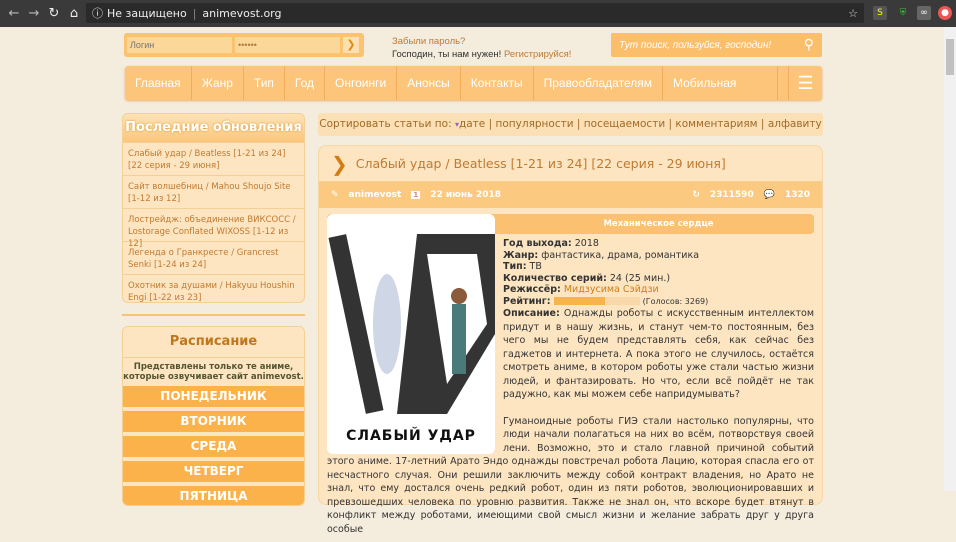 This screenshot has width=956, height=542. Describe the element at coordinates (797, 195) in the screenshot. I see `comments-count: 1320` at that location.